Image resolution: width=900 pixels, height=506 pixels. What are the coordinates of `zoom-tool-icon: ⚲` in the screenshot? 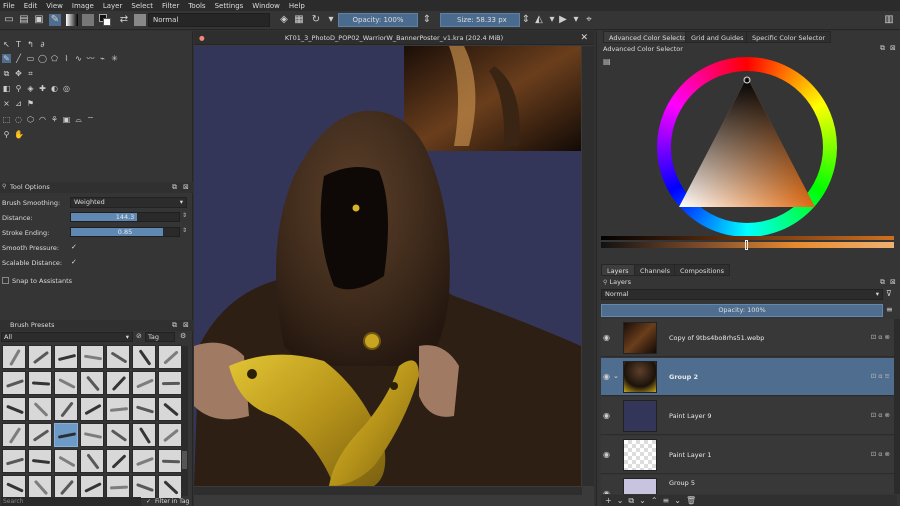 It's located at (6, 134).